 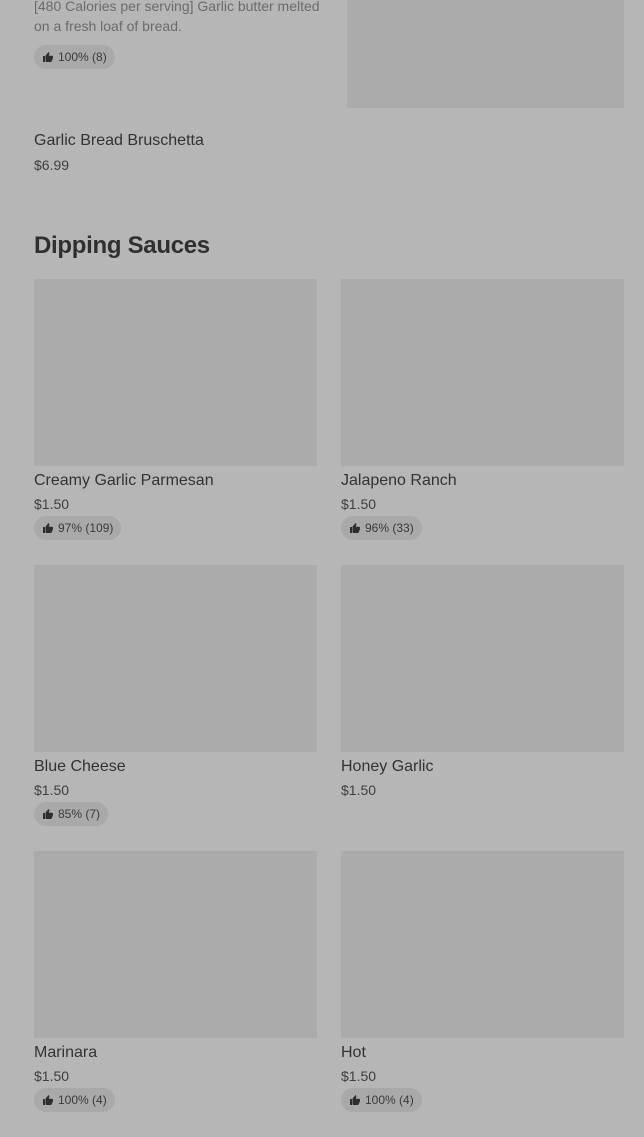 What do you see at coordinates (80, 766) in the screenshot?
I see `item-title: Blue Cheese` at bounding box center [80, 766].